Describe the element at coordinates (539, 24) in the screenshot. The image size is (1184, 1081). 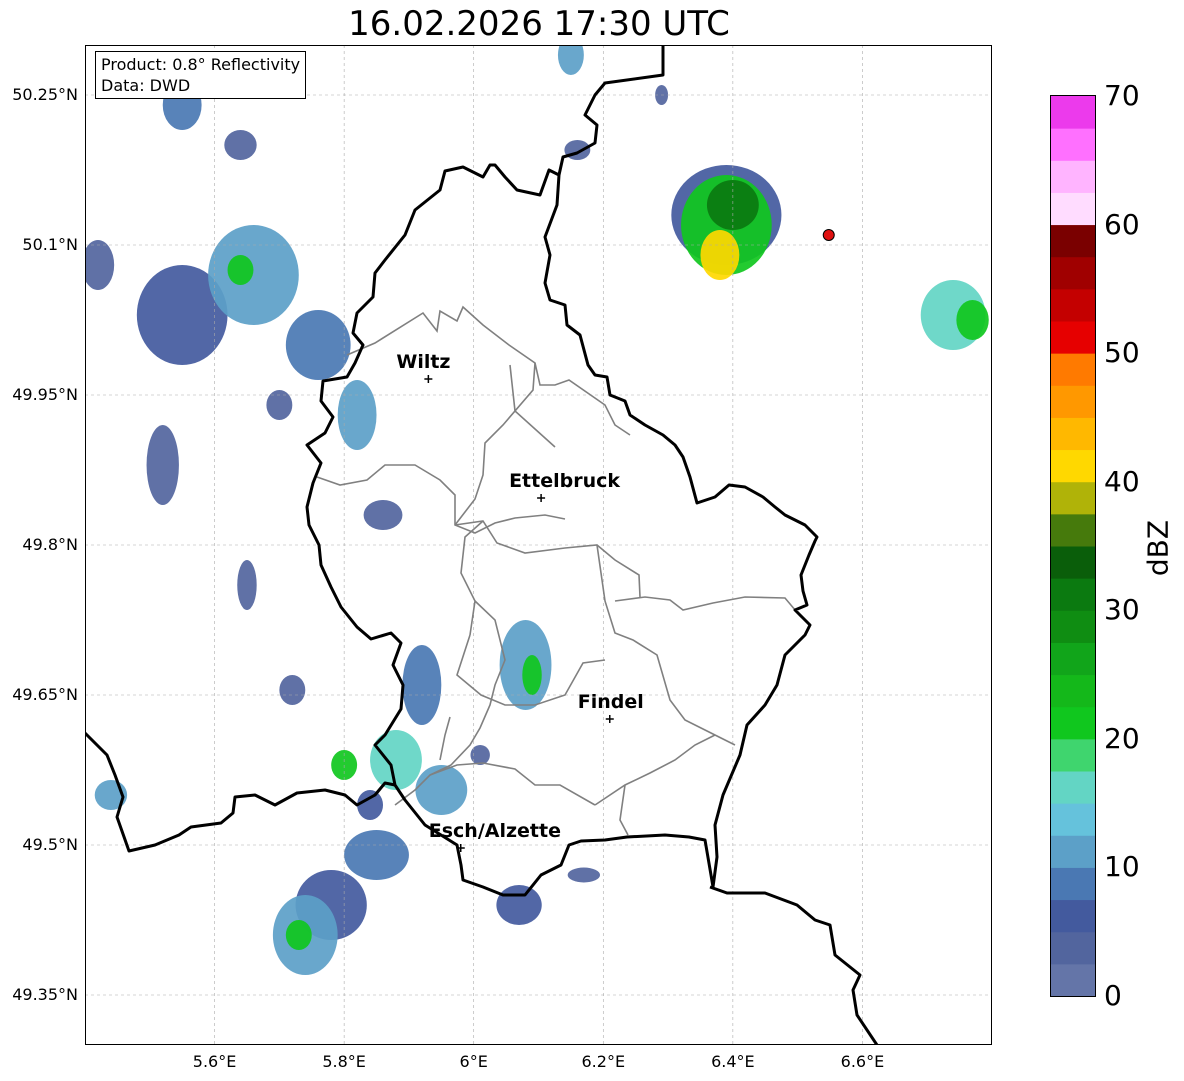
I see `map-title: 16.02.2026 17:30 UTC` at that location.